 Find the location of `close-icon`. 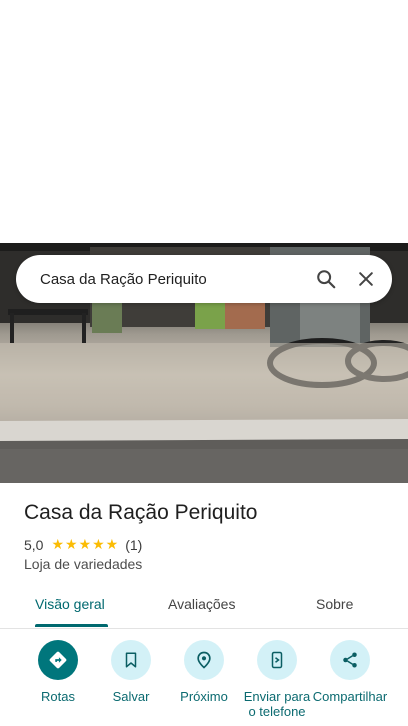

close-icon is located at coordinates (366, 279).